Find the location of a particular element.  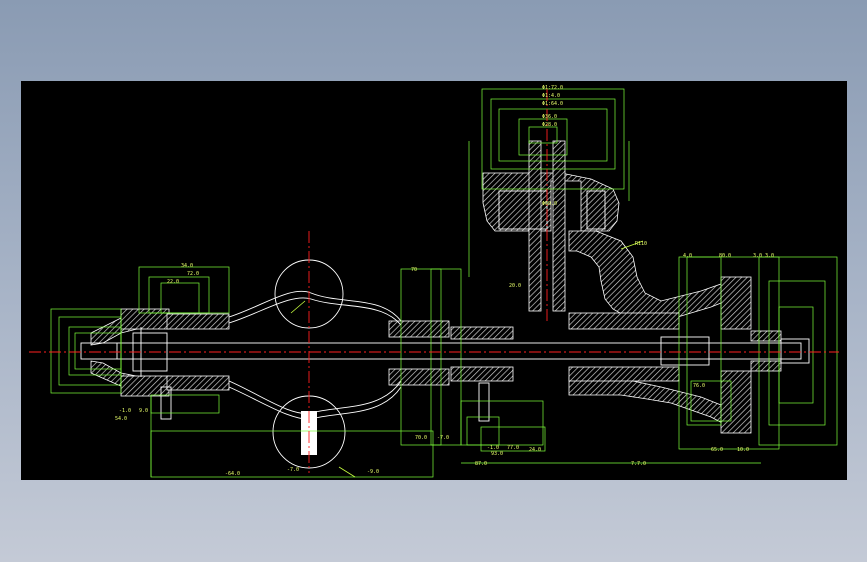

dim-bot-k: 24.0 is located at coordinates (535, 450).